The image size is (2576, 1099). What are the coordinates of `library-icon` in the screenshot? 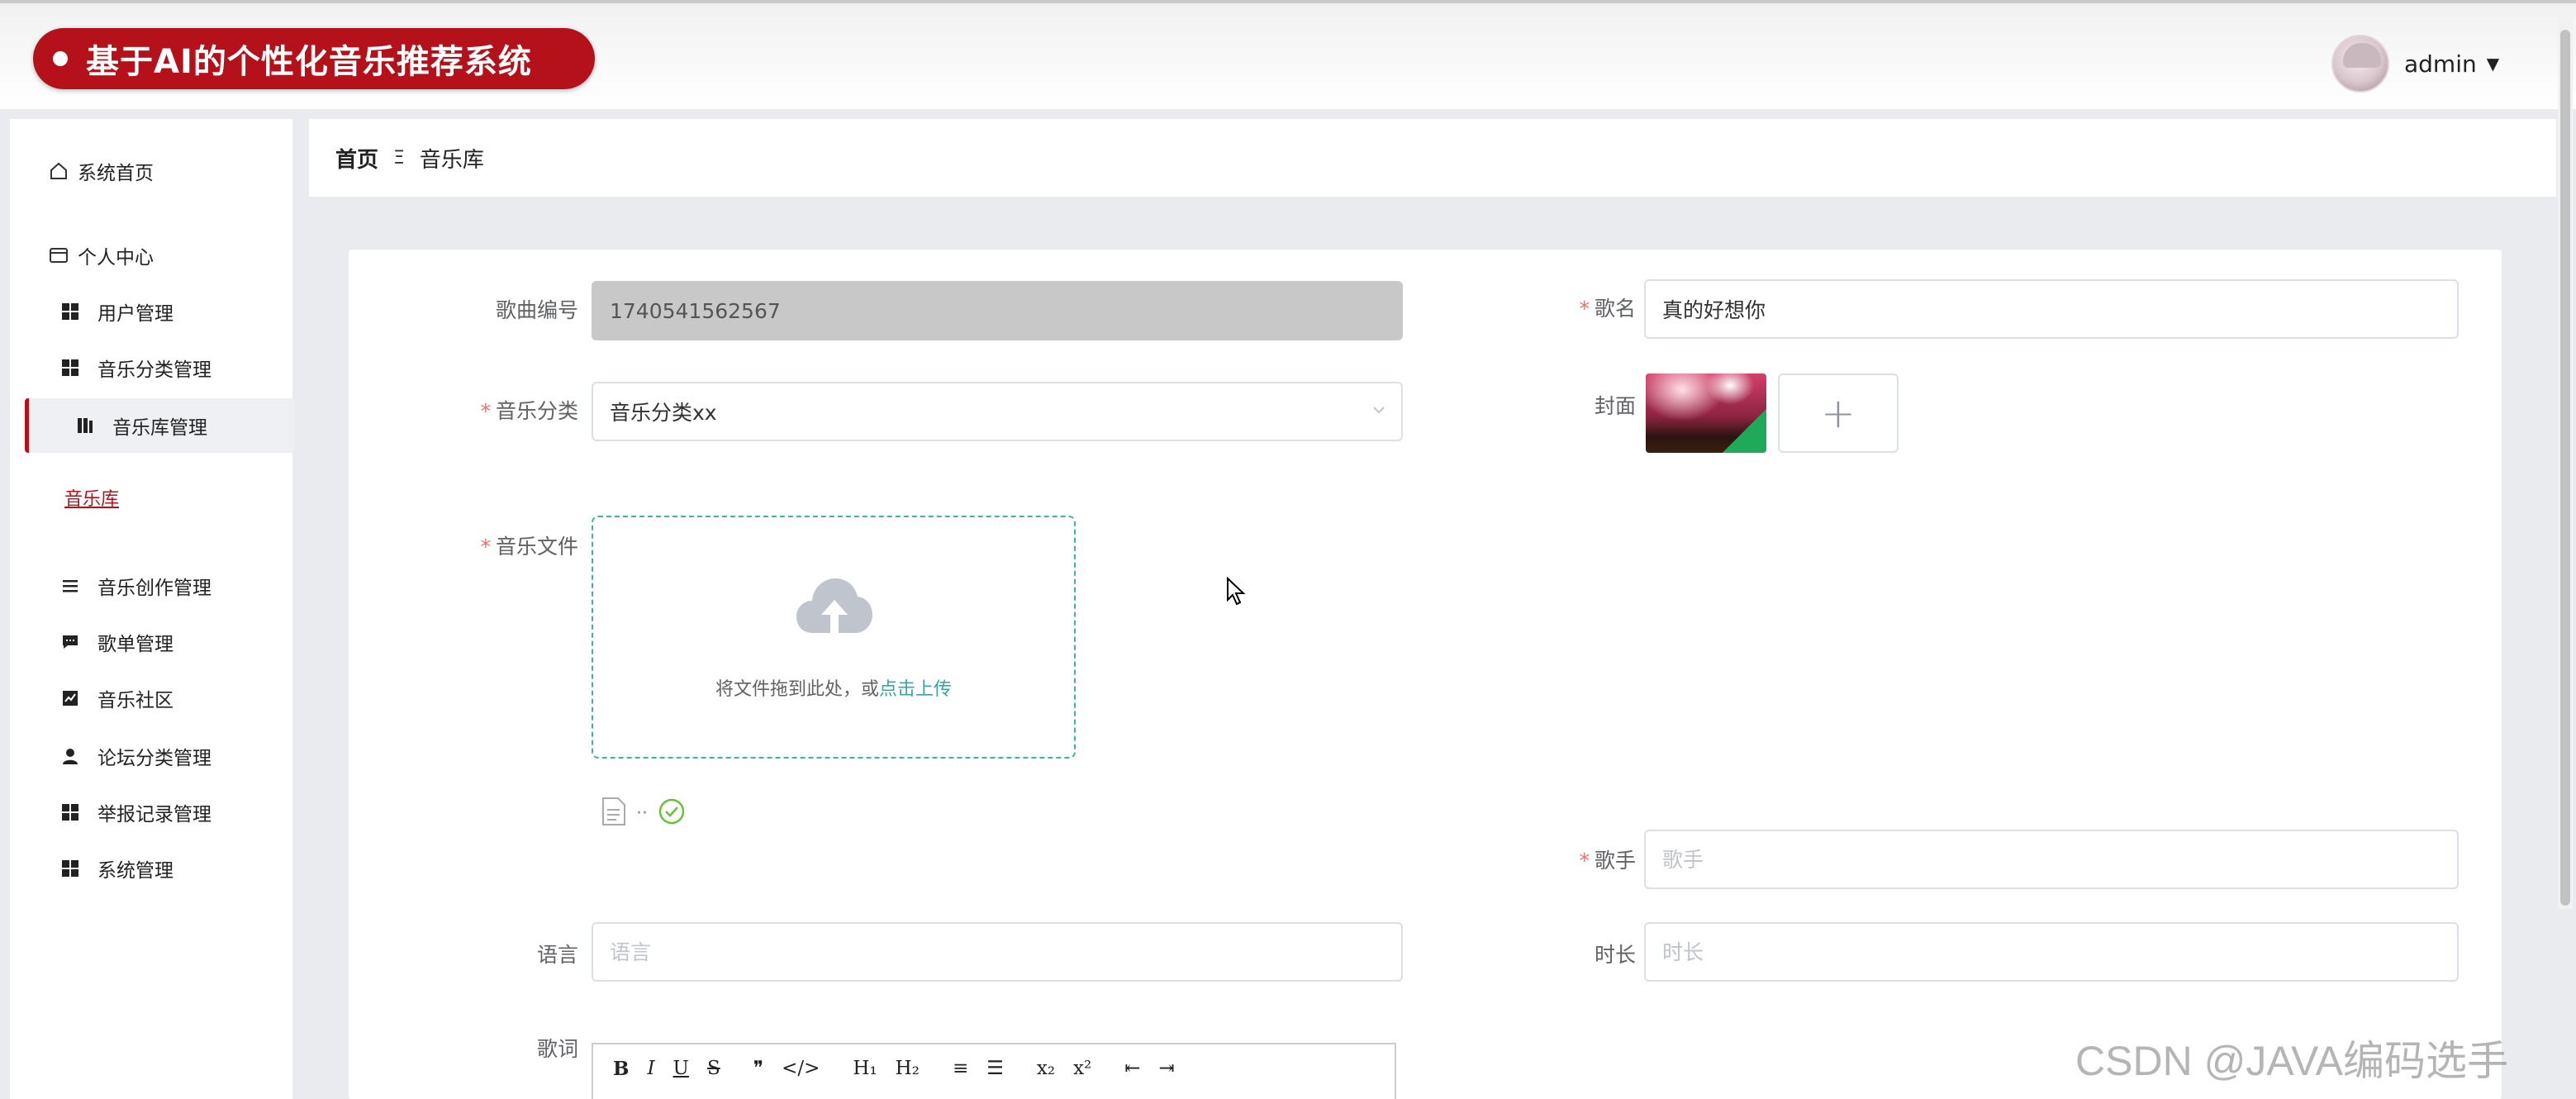 It's located at (85, 425).